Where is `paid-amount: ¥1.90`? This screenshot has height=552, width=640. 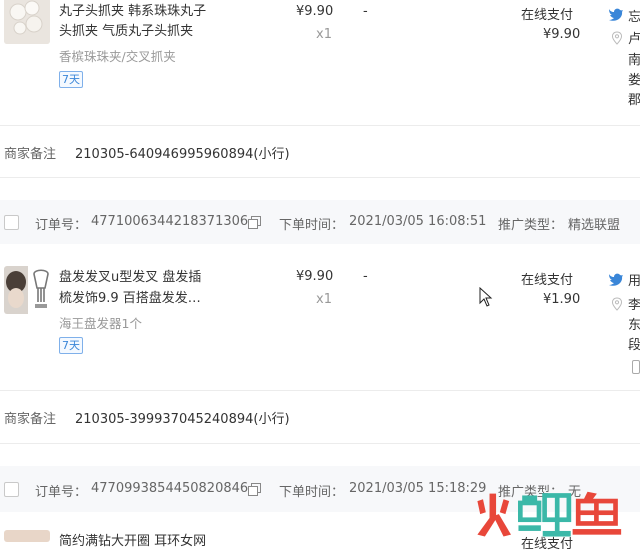 paid-amount: ¥1.90 is located at coordinates (562, 299).